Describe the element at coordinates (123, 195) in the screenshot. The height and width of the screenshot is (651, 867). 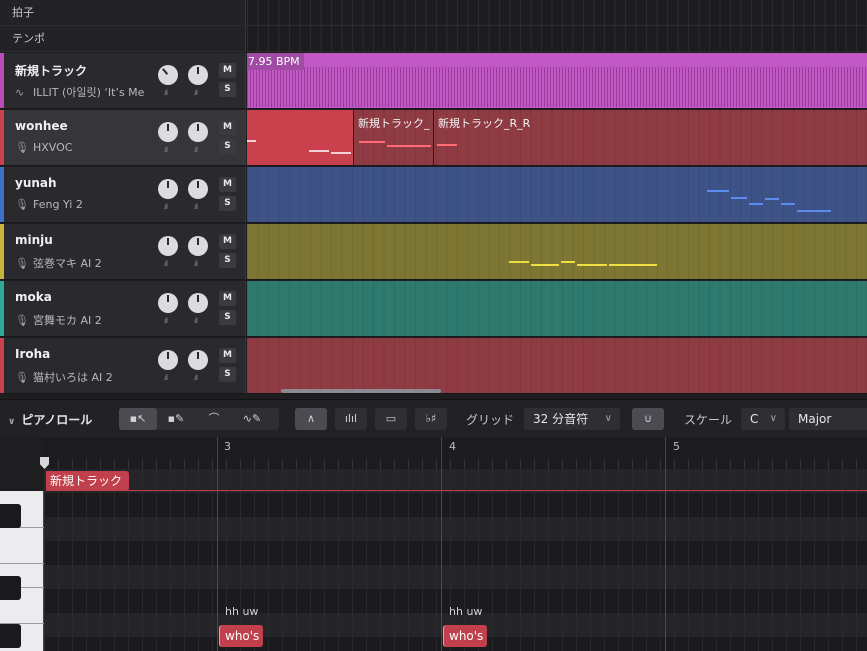
I see `track-header-2: yunah 🎙︎ Feng Yi 2 .ıll .ıll M S` at that location.